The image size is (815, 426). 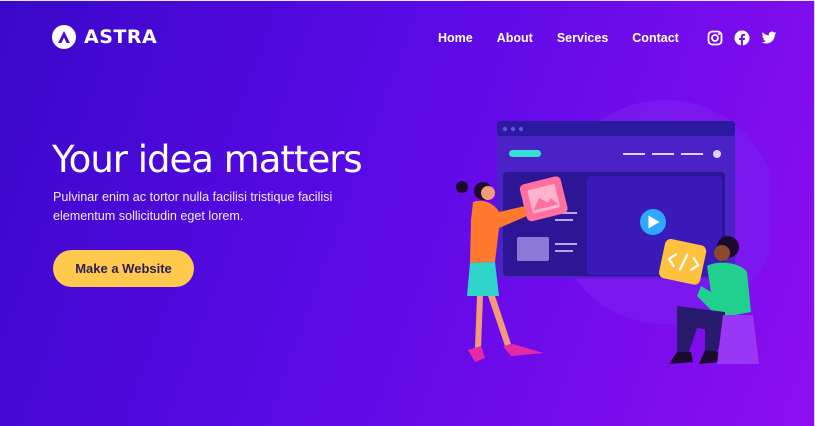 What do you see at coordinates (582, 38) in the screenshot?
I see `nav-services-link: Services` at bounding box center [582, 38].